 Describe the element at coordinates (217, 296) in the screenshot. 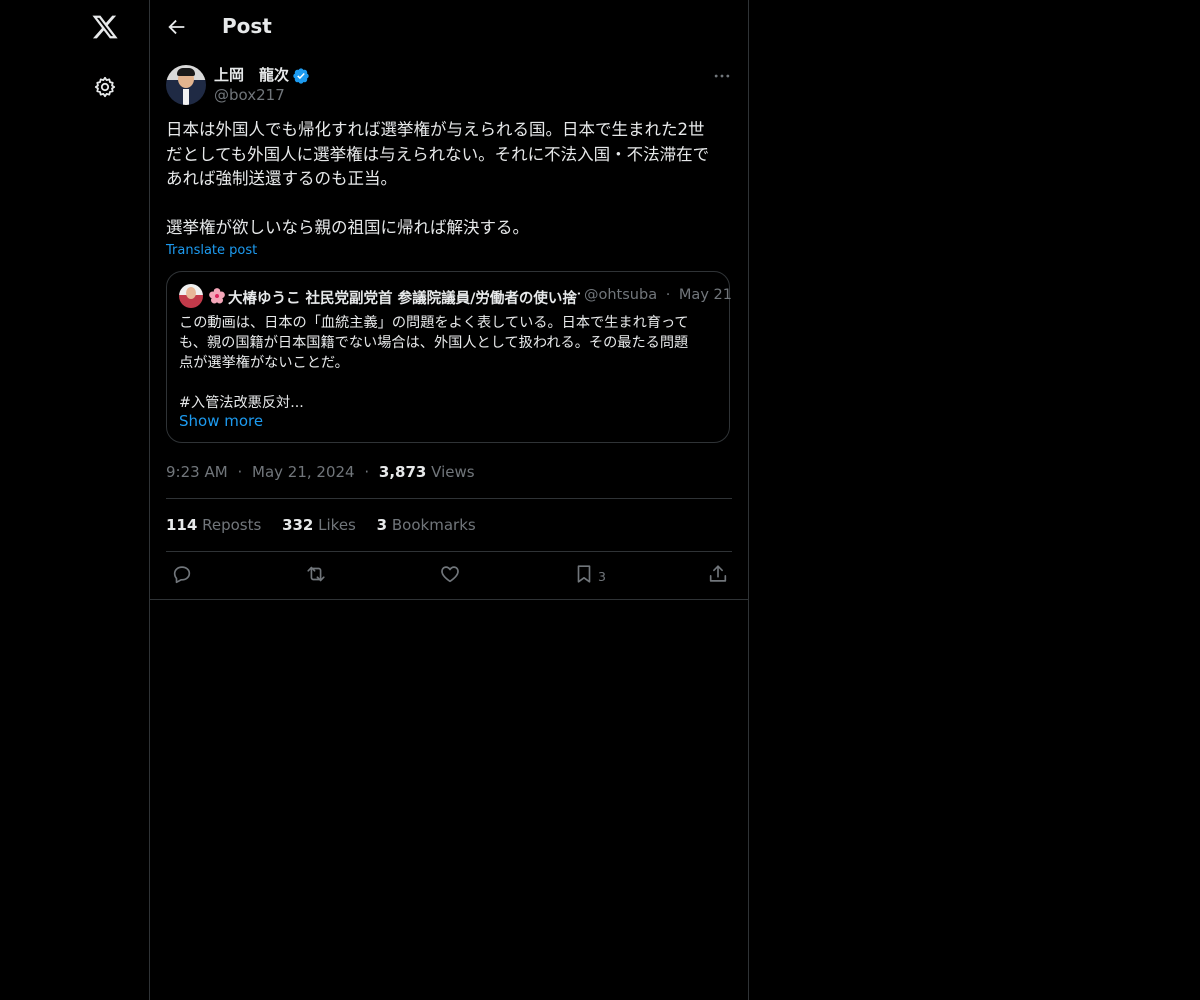

I see `flower-emoji-icon` at that location.